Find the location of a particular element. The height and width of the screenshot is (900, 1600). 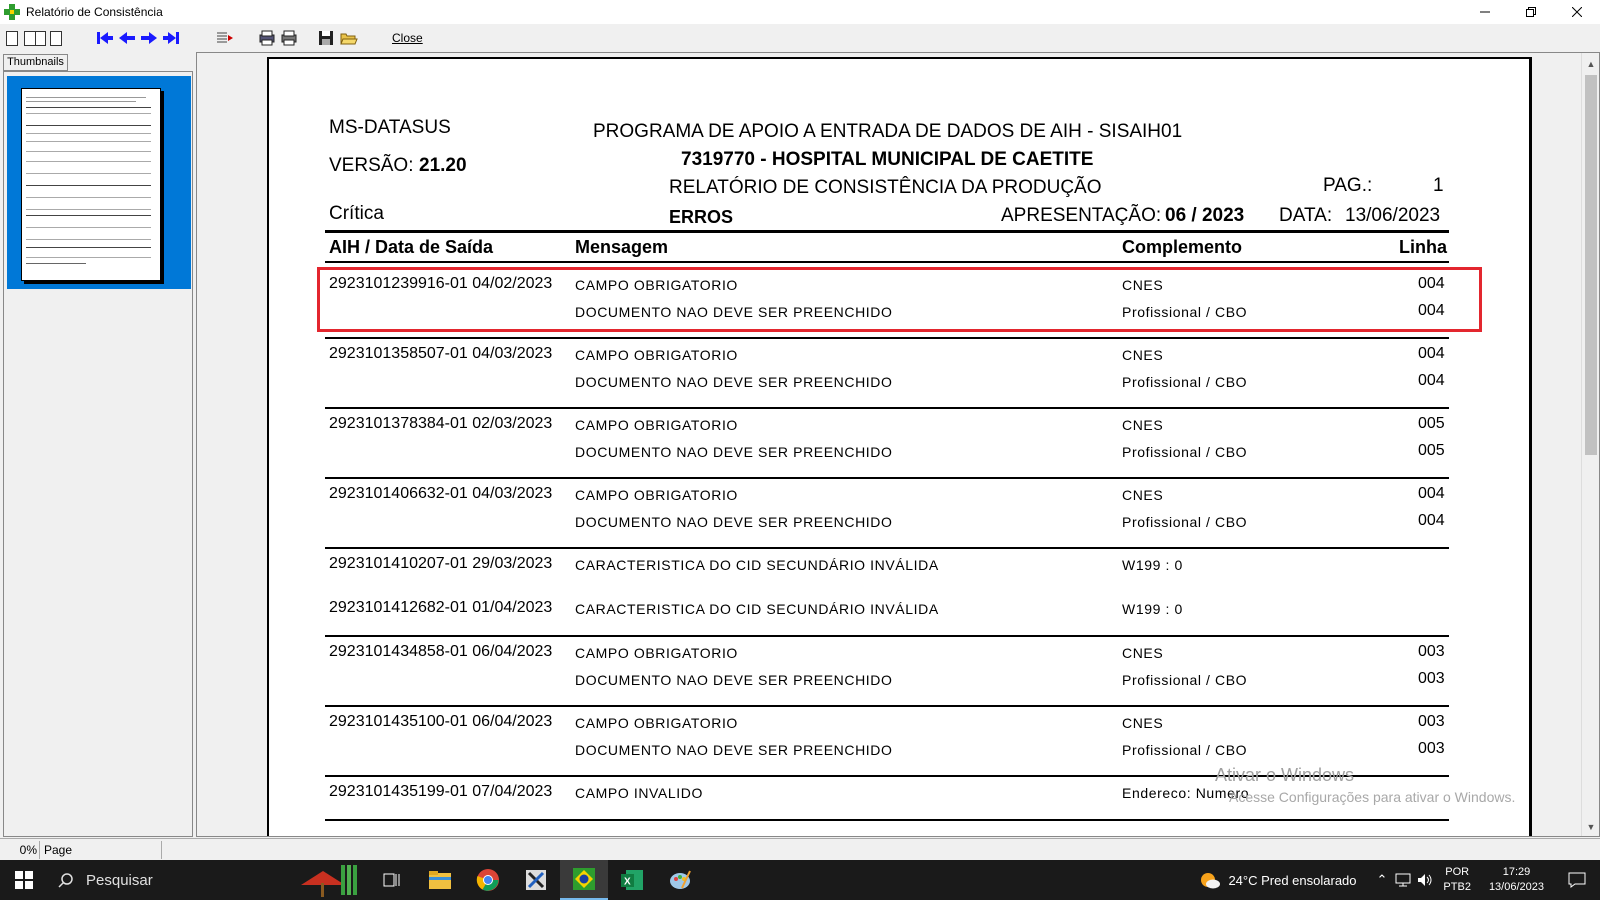

chevron-up-icon: ⌃ is located at coordinates (1382, 880).